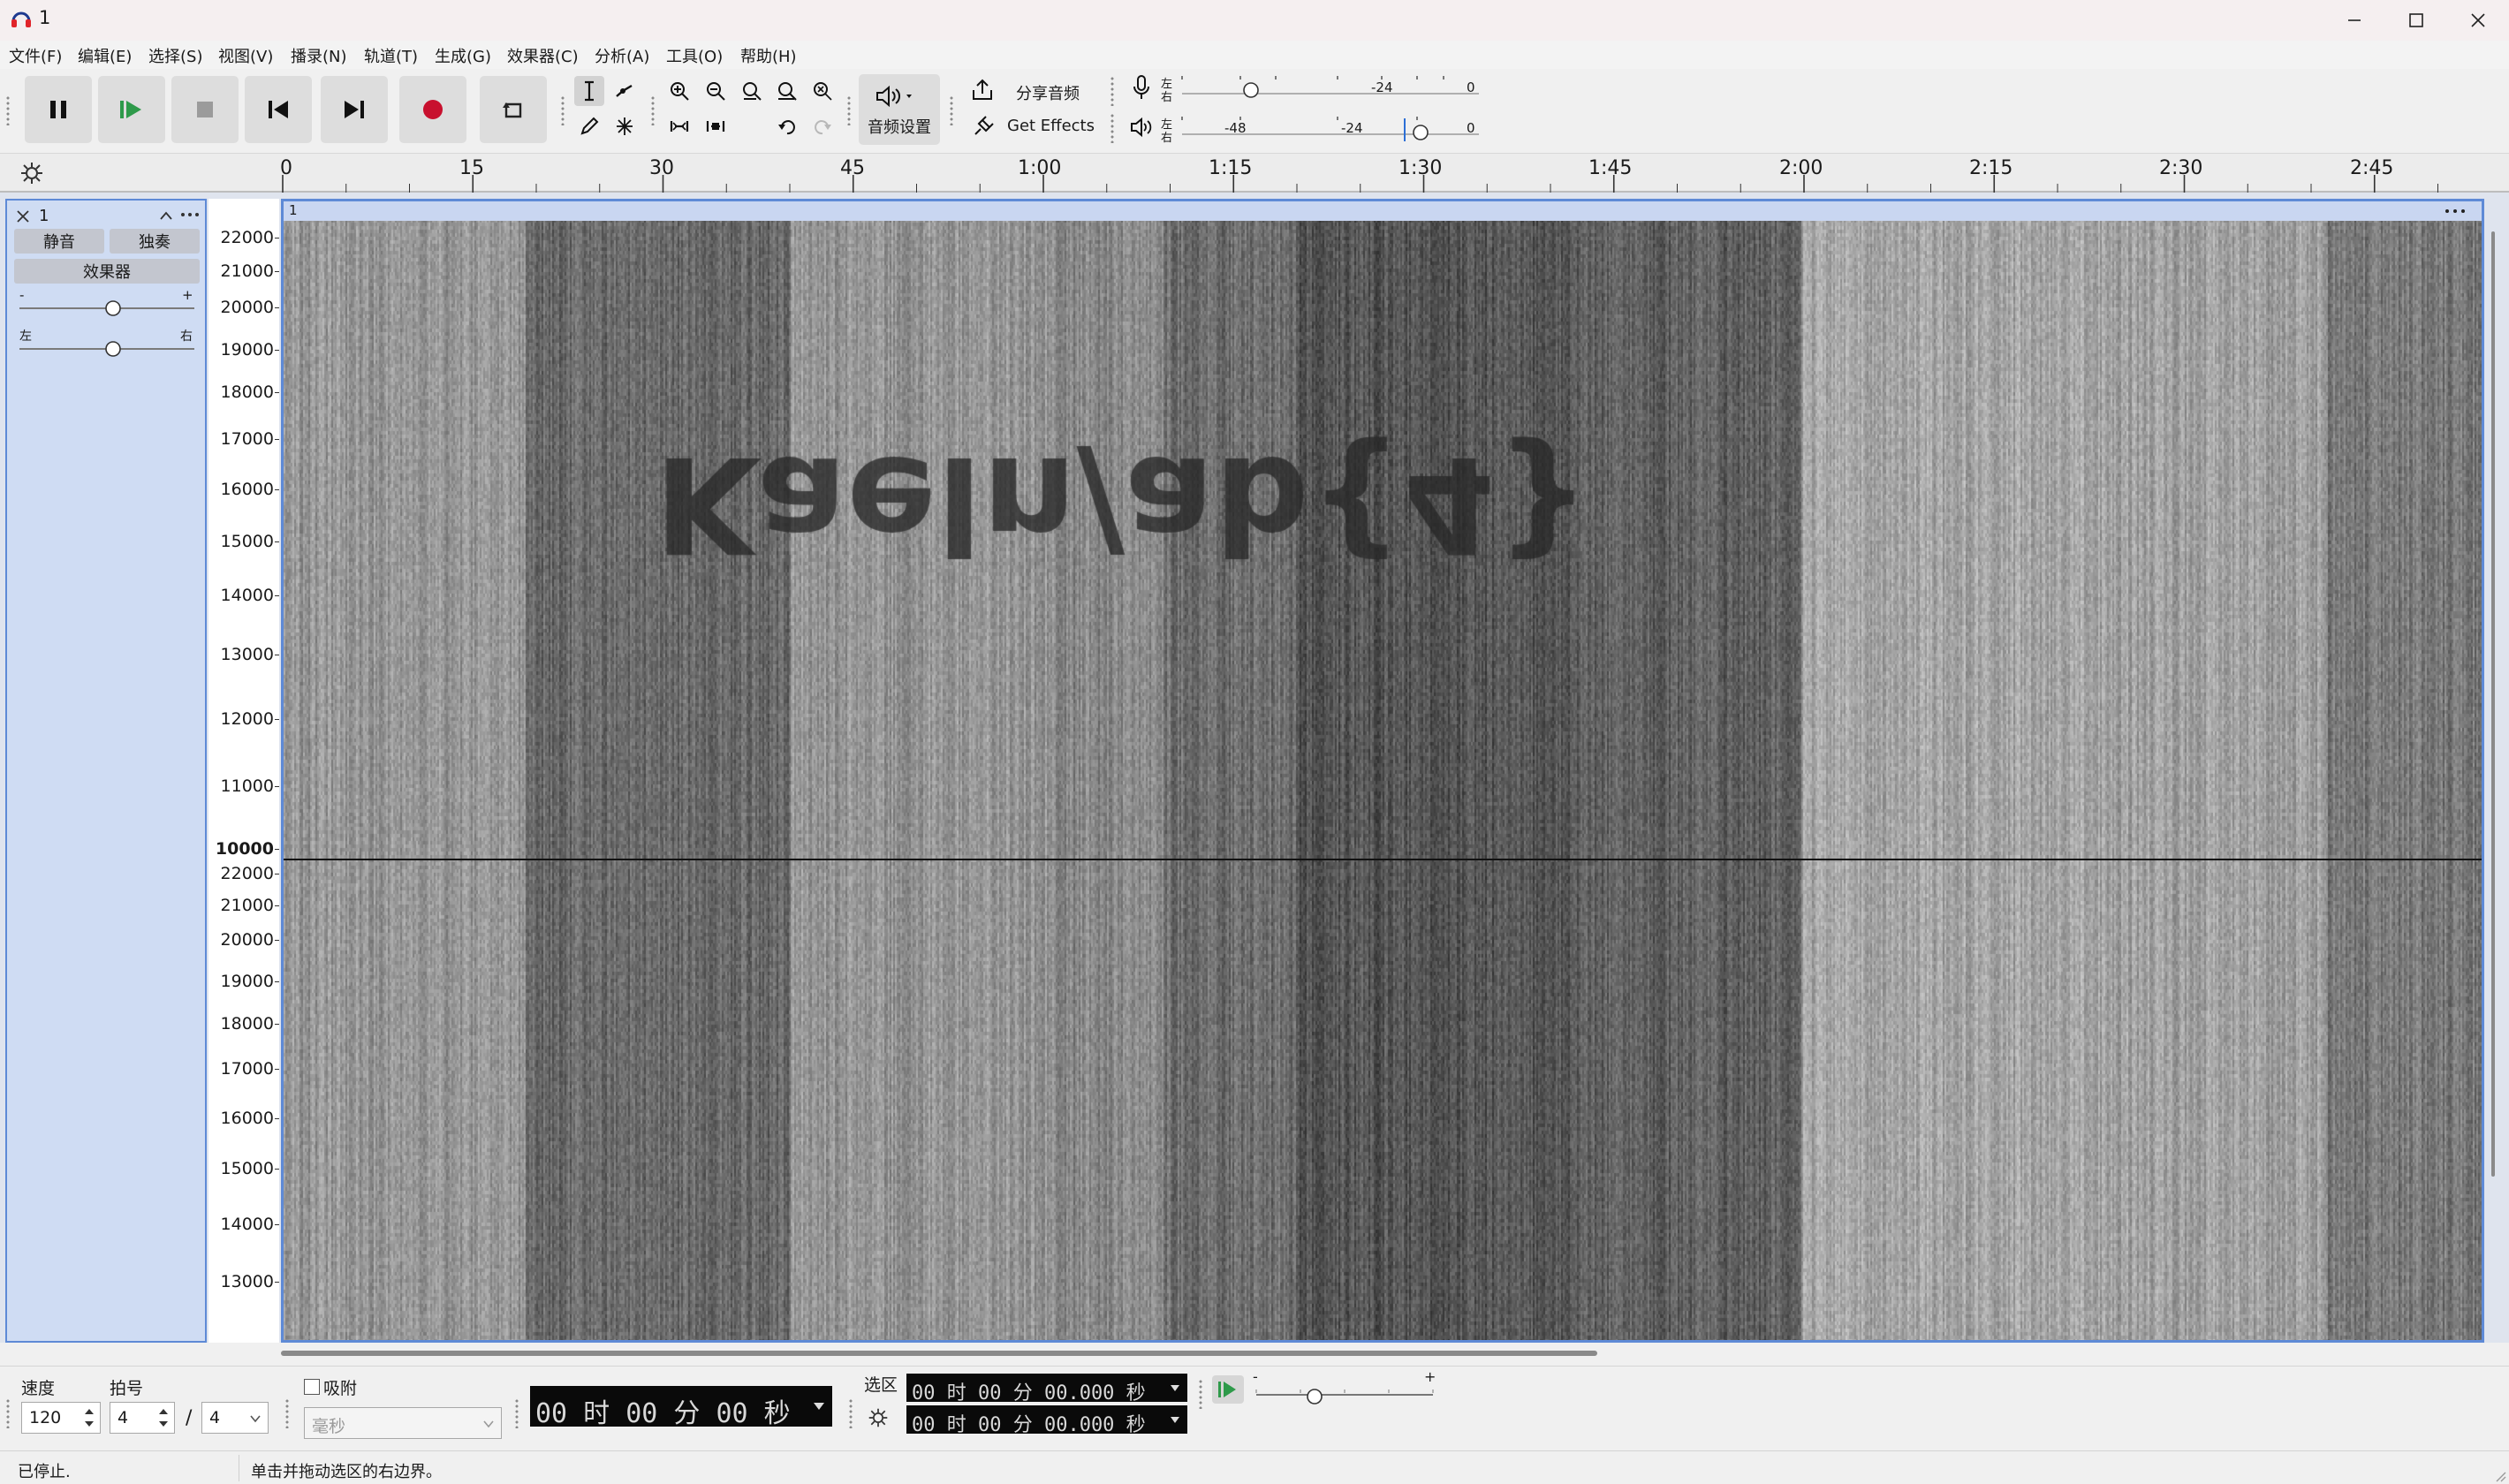 The width and height of the screenshot is (2509, 1484). What do you see at coordinates (752, 91) in the screenshot?
I see `fit-selection-button` at bounding box center [752, 91].